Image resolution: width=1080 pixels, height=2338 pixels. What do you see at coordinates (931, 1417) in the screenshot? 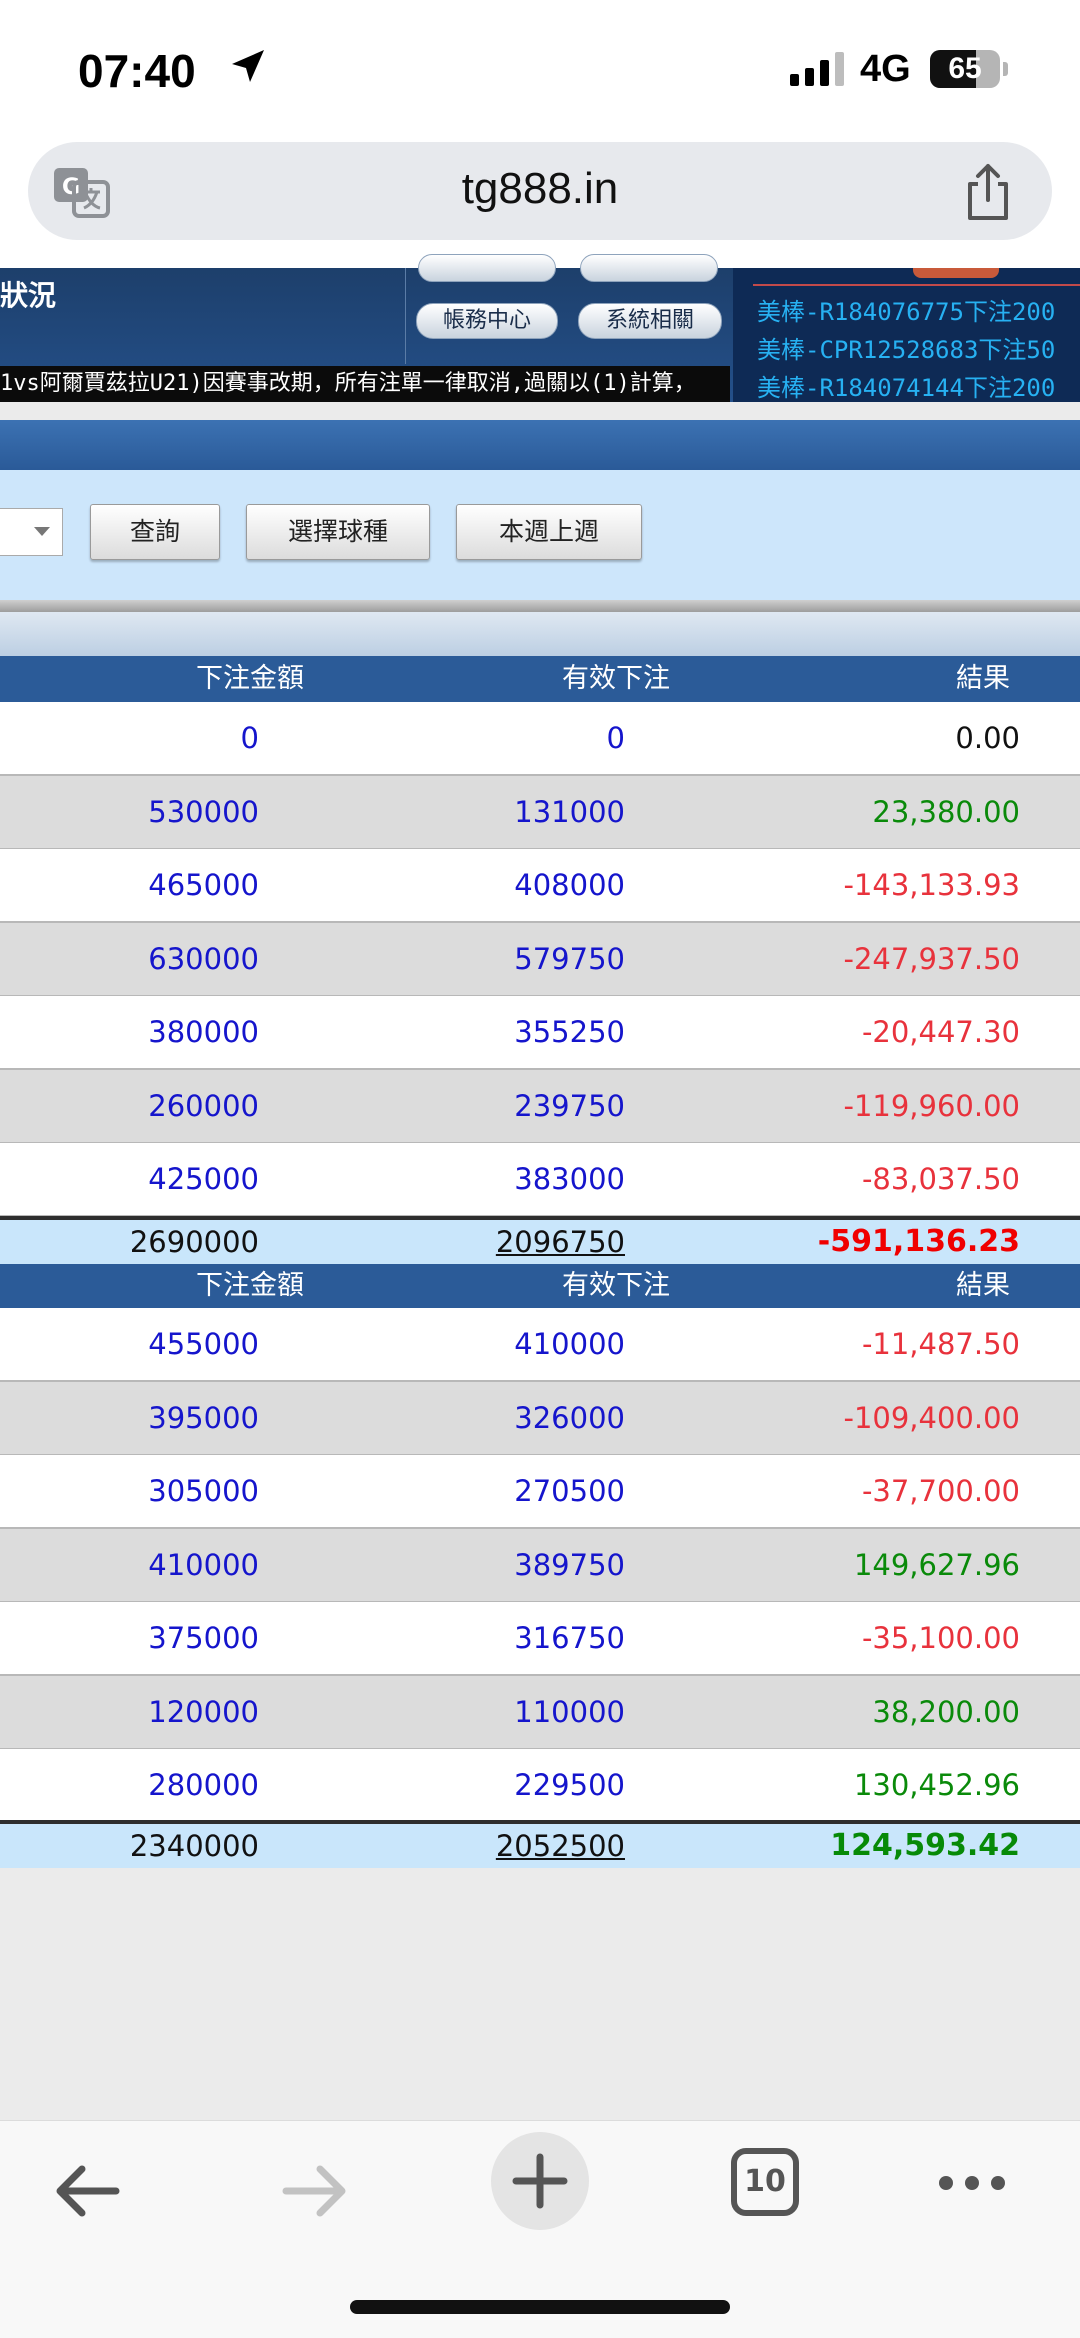
I see `result-cell: -109,400.00` at bounding box center [931, 1417].